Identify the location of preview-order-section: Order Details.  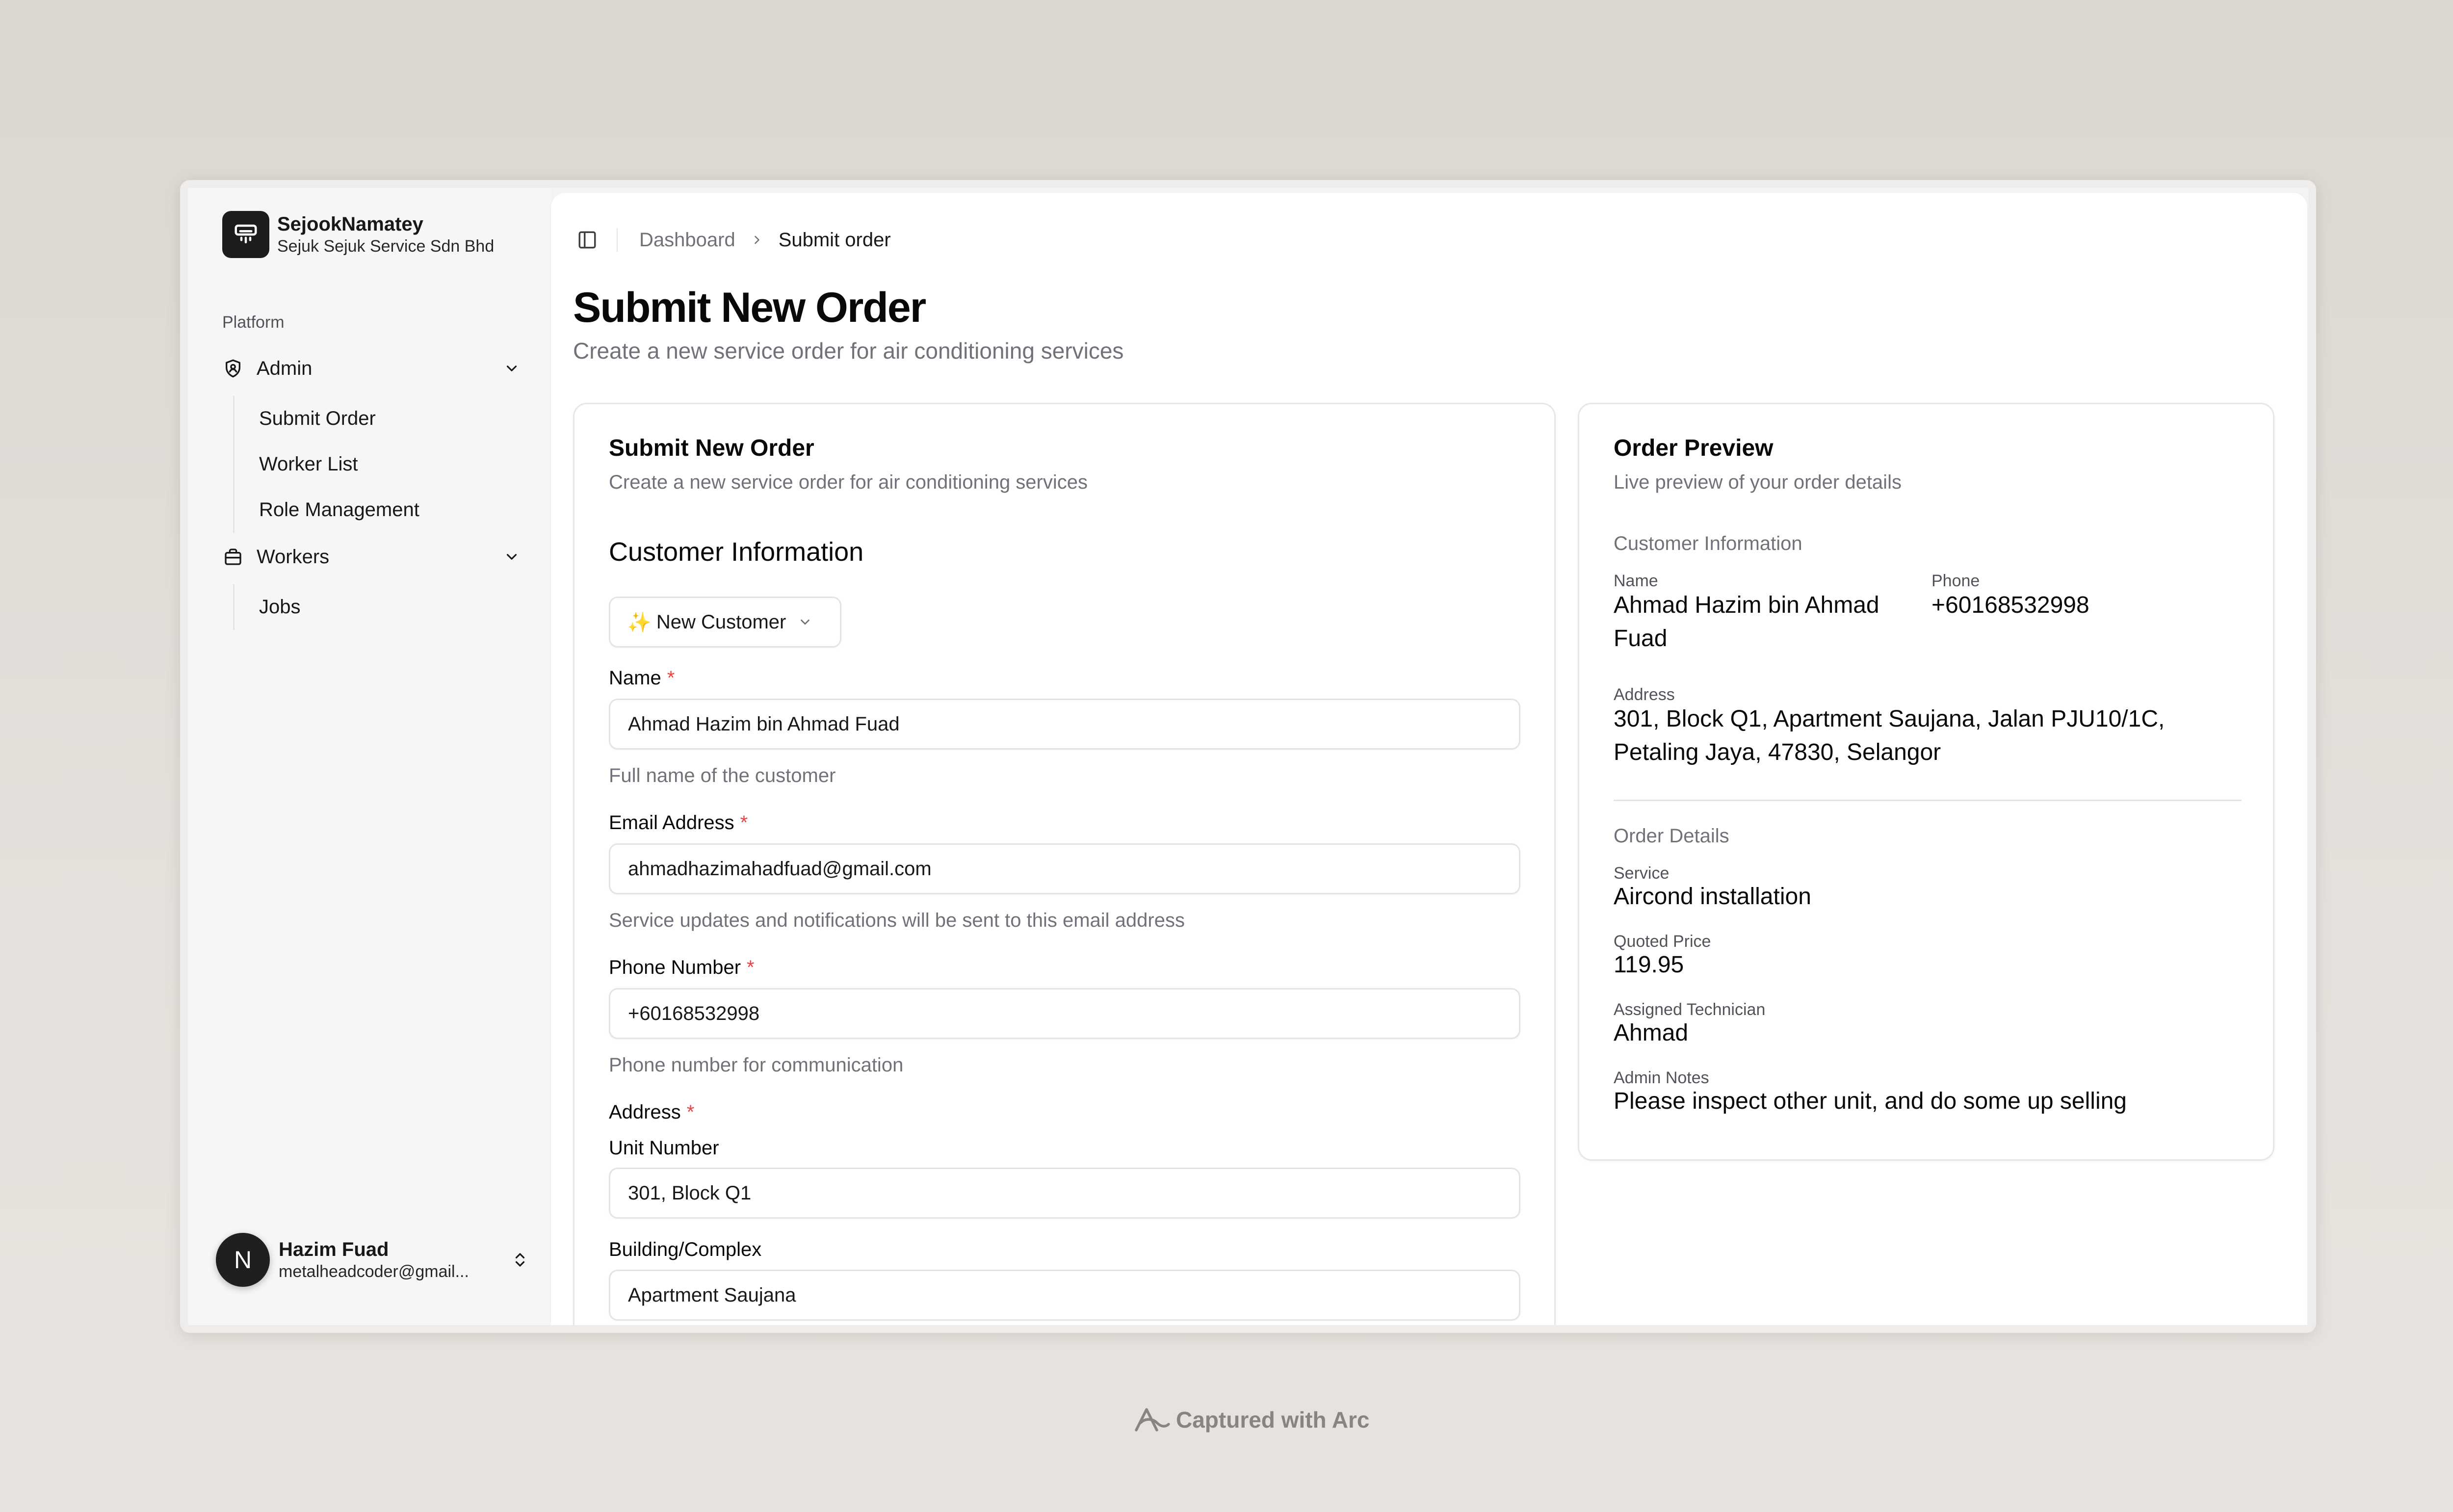
(1671, 836).